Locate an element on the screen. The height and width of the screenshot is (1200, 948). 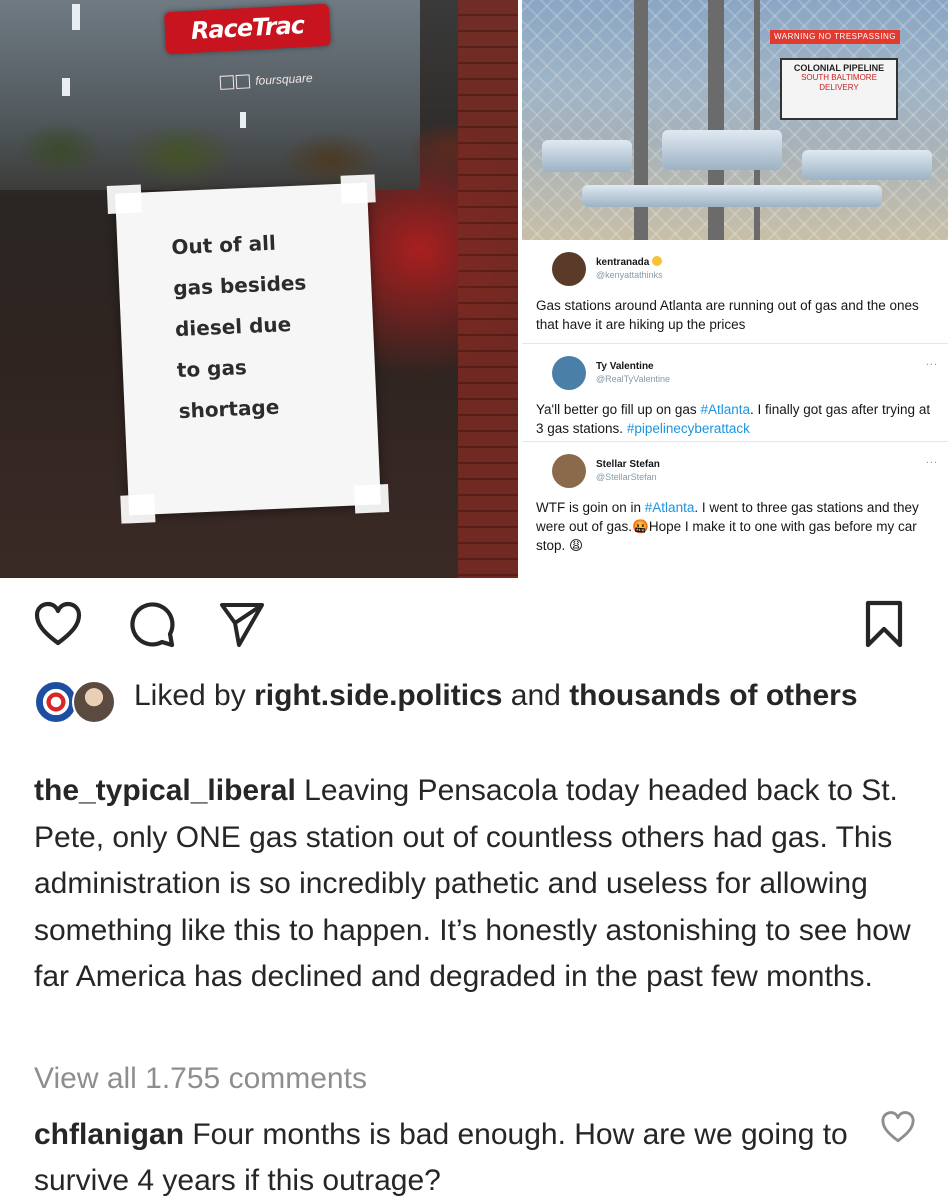
tweet-author-handle: @RealTyValentine is located at coordinates (633, 379).